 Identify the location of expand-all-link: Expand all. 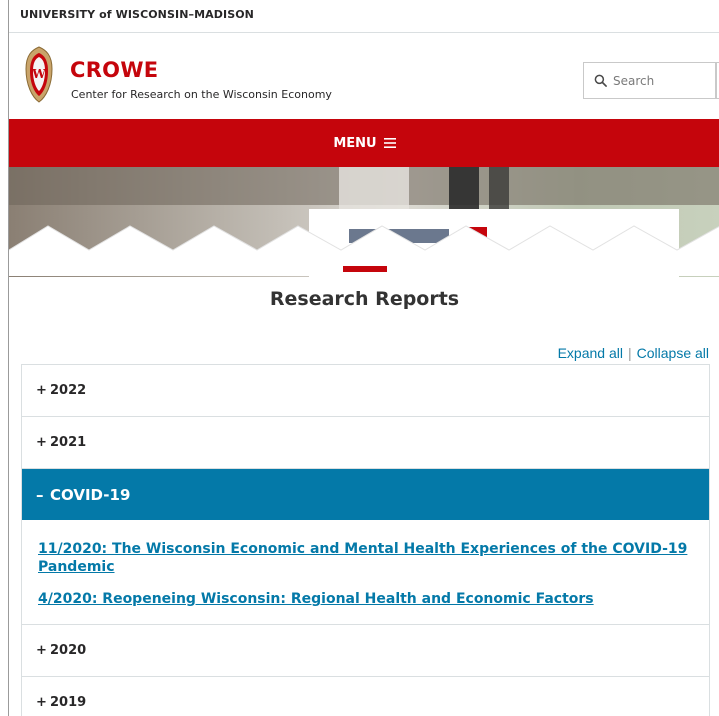
(590, 353).